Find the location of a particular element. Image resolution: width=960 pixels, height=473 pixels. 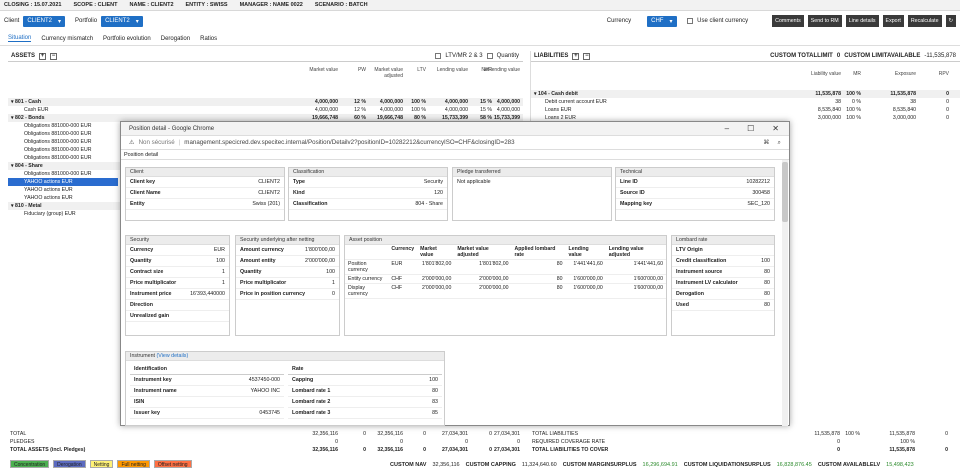

field-row: Amount currency 1'800'000,00 is located at coordinates (287, 250).